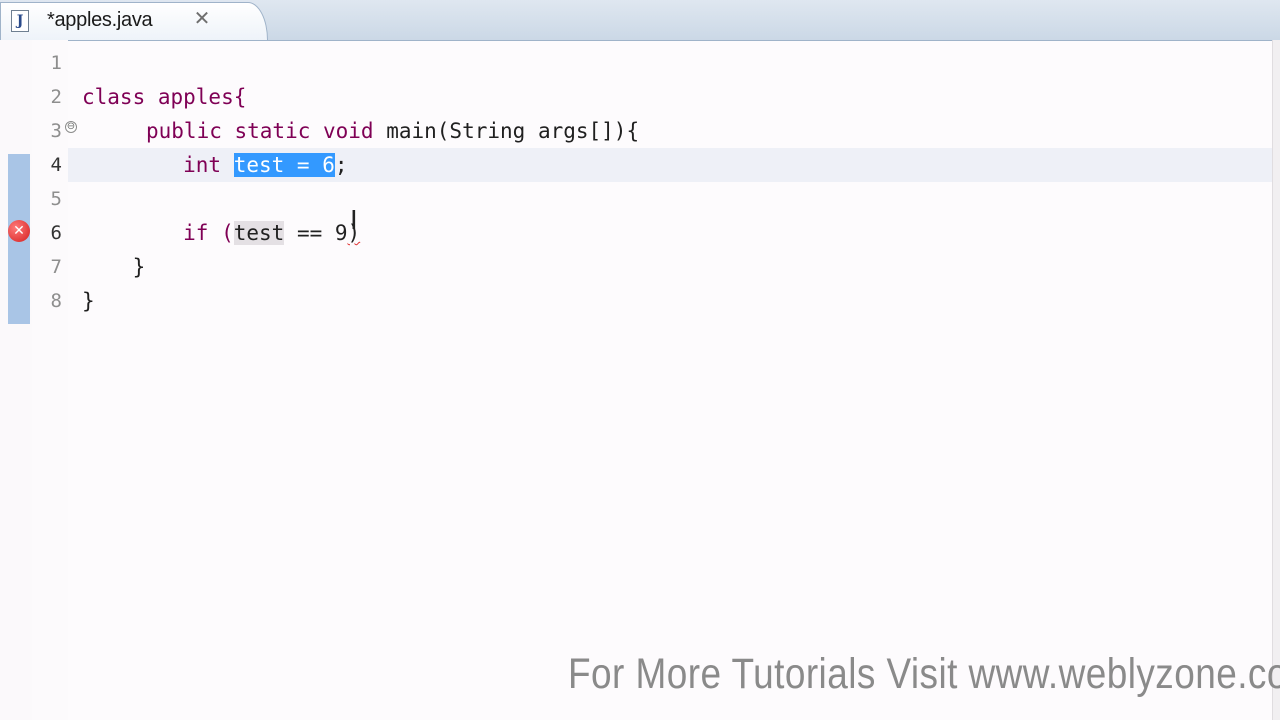  What do you see at coordinates (88, 301) in the screenshot?
I see `code-line-8: }` at bounding box center [88, 301].